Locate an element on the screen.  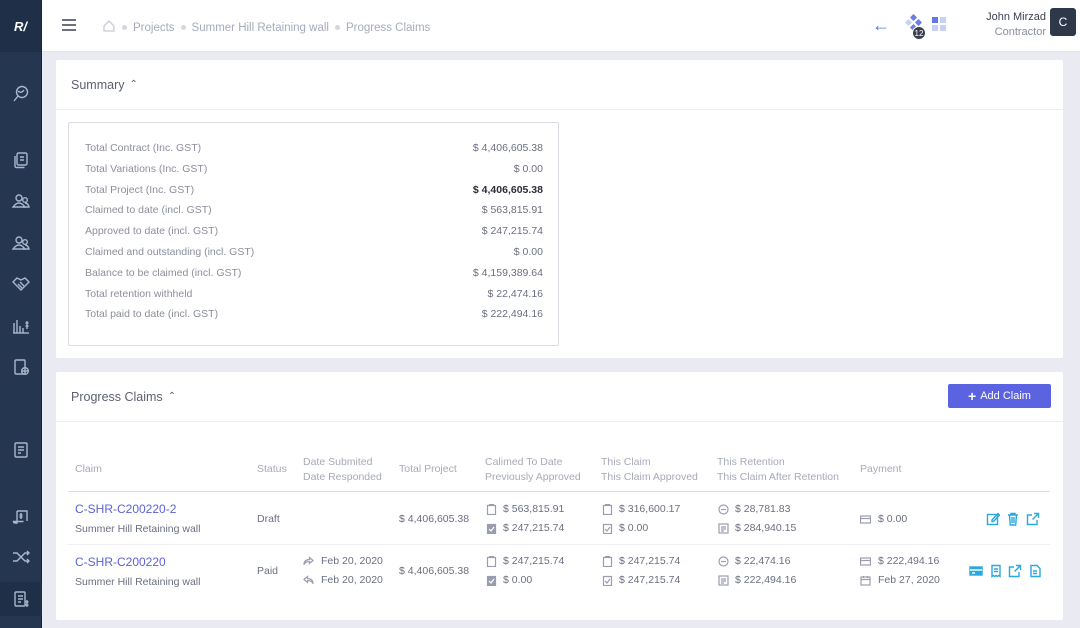
payment: $ 0.00 is located at coordinates (883, 519).